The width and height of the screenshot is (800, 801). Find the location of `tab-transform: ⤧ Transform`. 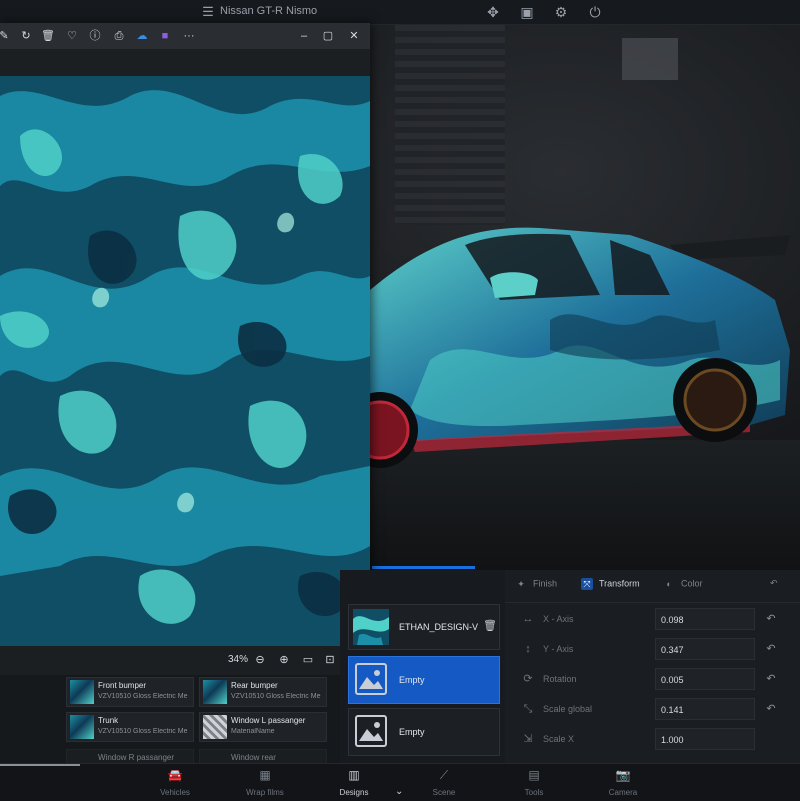

tab-transform: ⤧ Transform is located at coordinates (610, 584).